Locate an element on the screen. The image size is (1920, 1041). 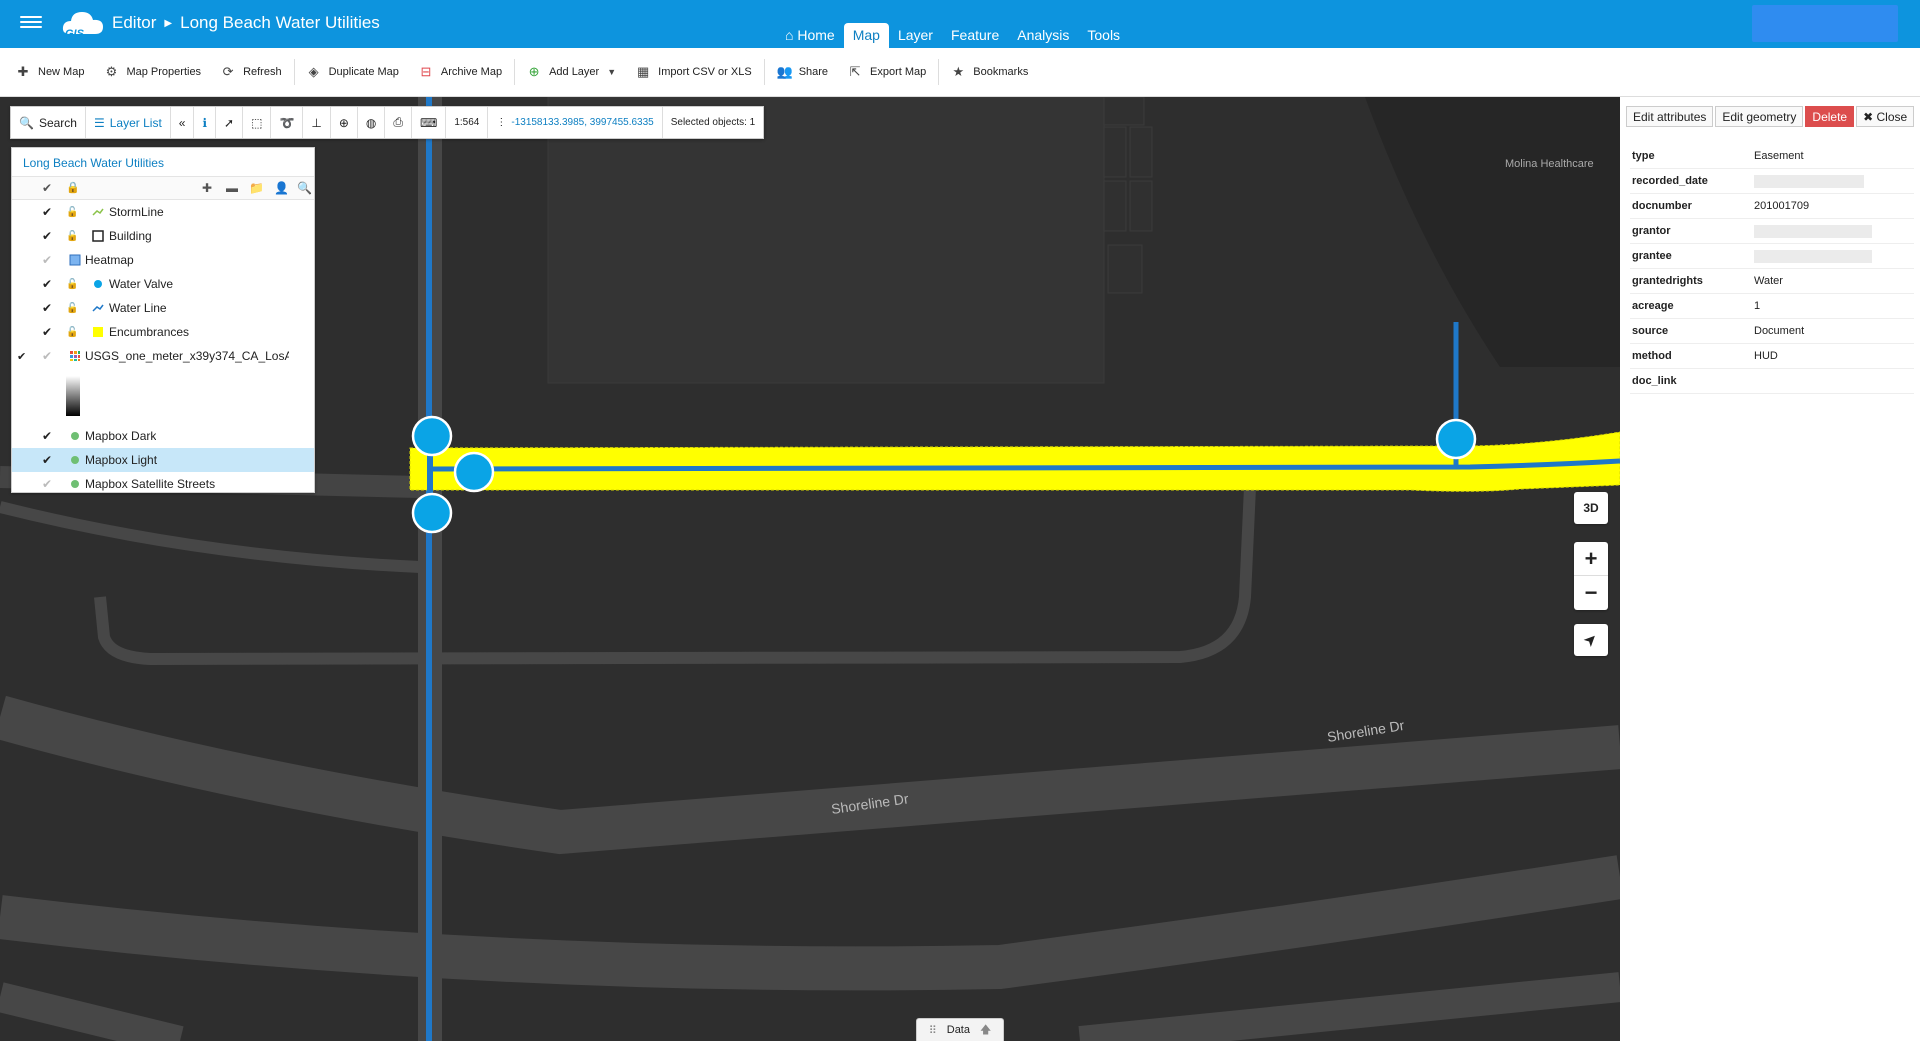
tab-home: ⌂ Home is located at coordinates (810, 35).